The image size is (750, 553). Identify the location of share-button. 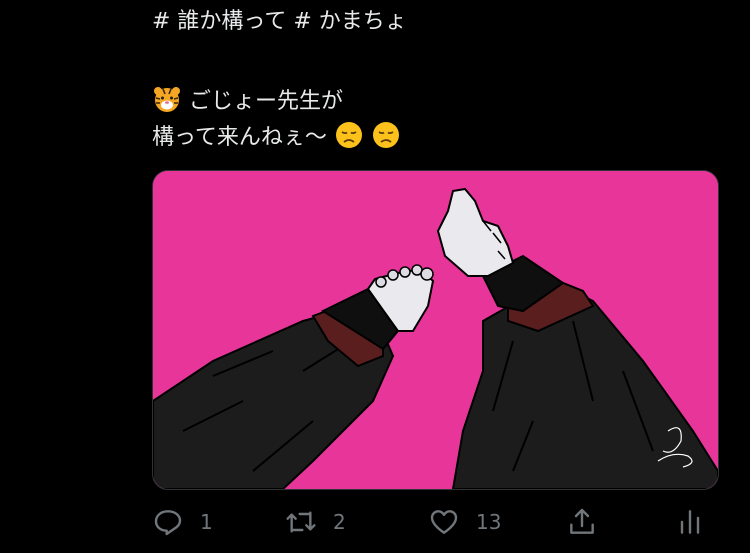
(582, 522).